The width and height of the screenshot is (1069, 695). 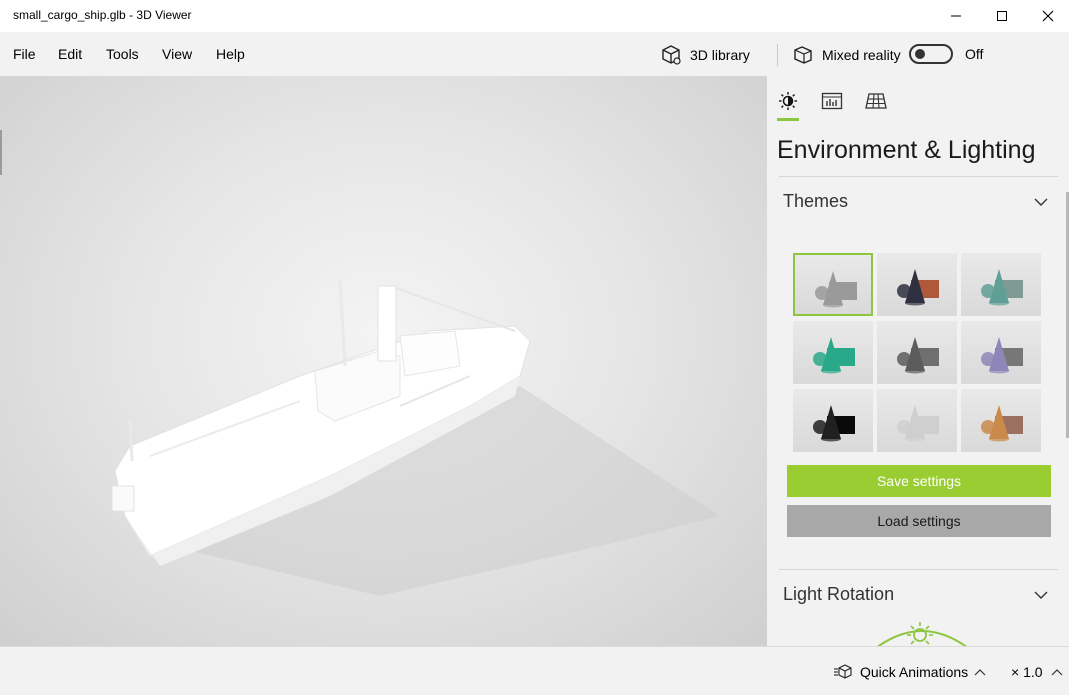 I want to click on save-settings-button: Save settings, so click(x=919, y=481).